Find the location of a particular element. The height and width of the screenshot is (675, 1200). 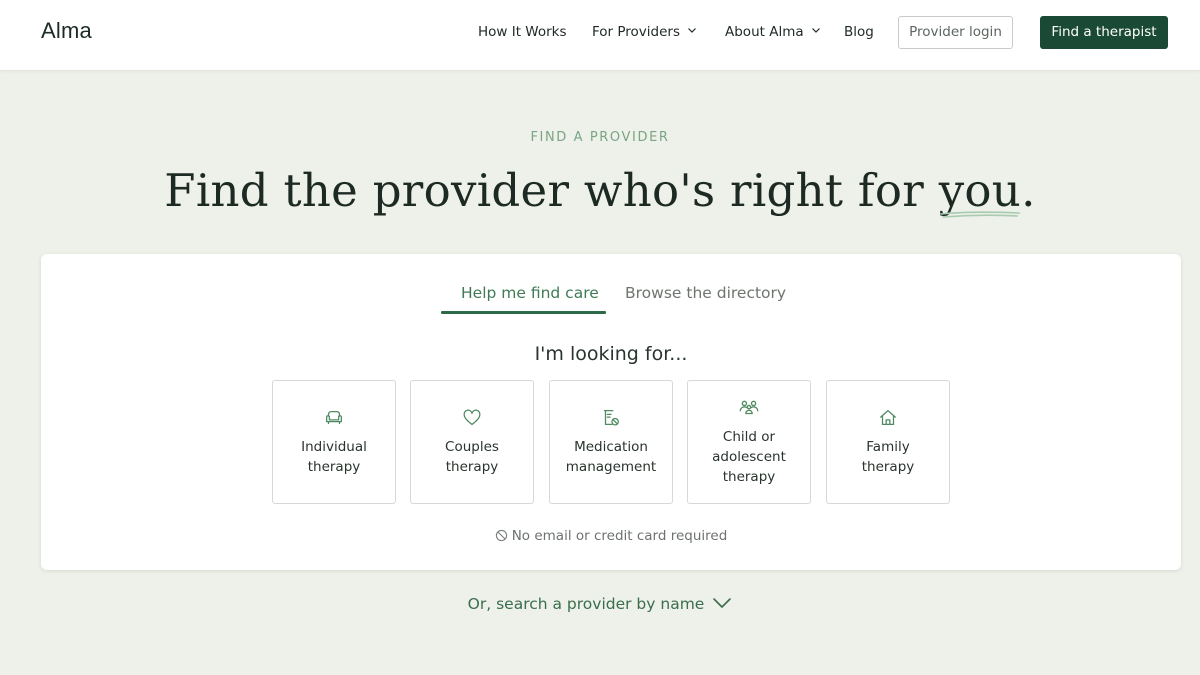

find-therapist-button: Find a therapist is located at coordinates (1104, 32).